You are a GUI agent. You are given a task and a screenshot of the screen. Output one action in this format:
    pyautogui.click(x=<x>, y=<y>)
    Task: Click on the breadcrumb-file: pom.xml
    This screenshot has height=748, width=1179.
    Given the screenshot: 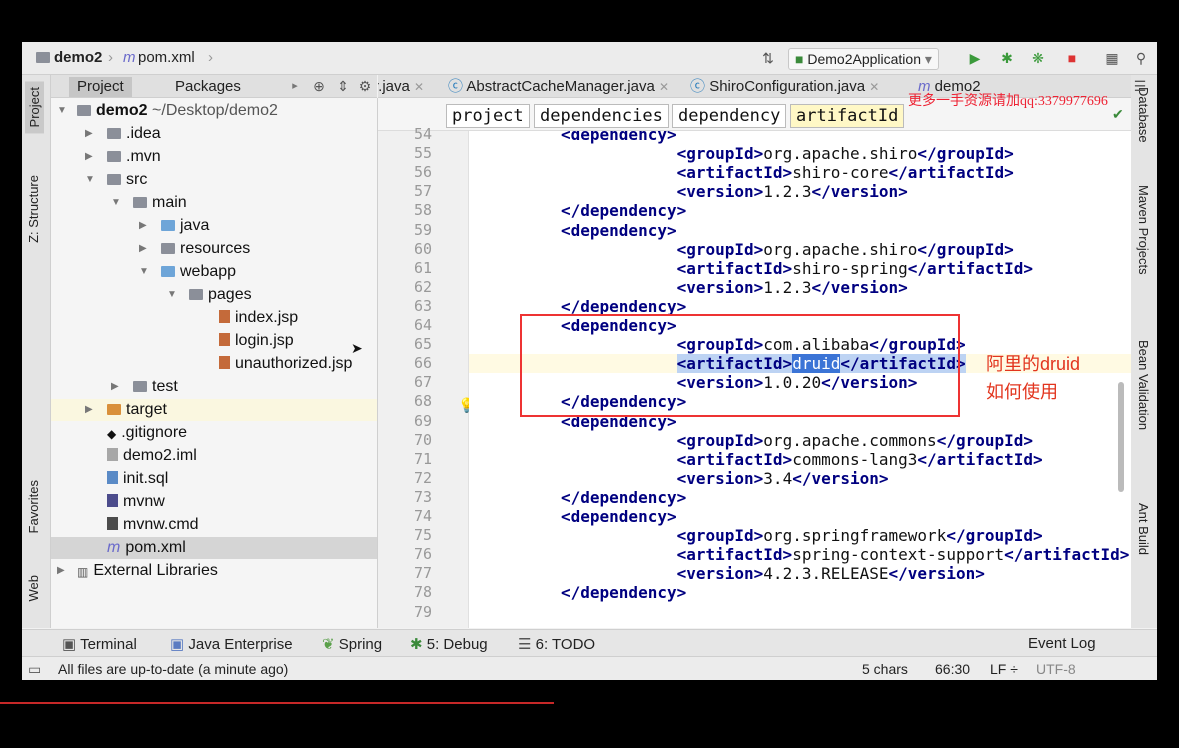 What is the action you would take?
    pyautogui.click(x=166, y=57)
    